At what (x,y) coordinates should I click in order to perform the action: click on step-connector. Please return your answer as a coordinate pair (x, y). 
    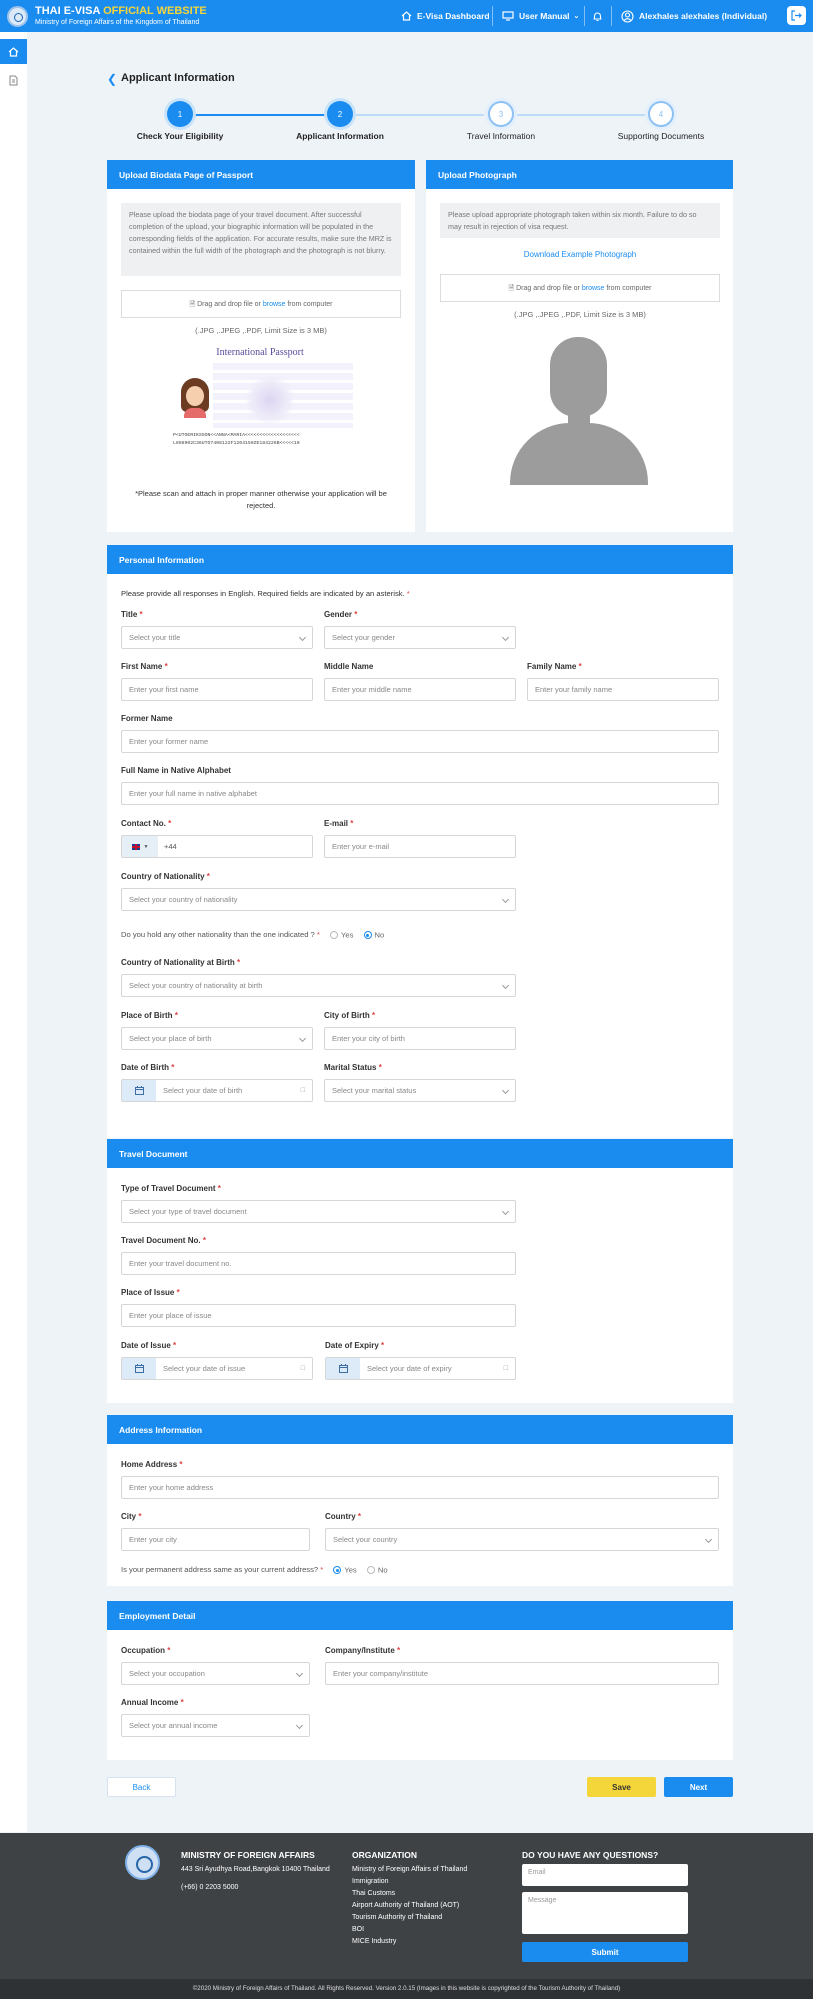
    Looking at the image, I should click on (265, 115).